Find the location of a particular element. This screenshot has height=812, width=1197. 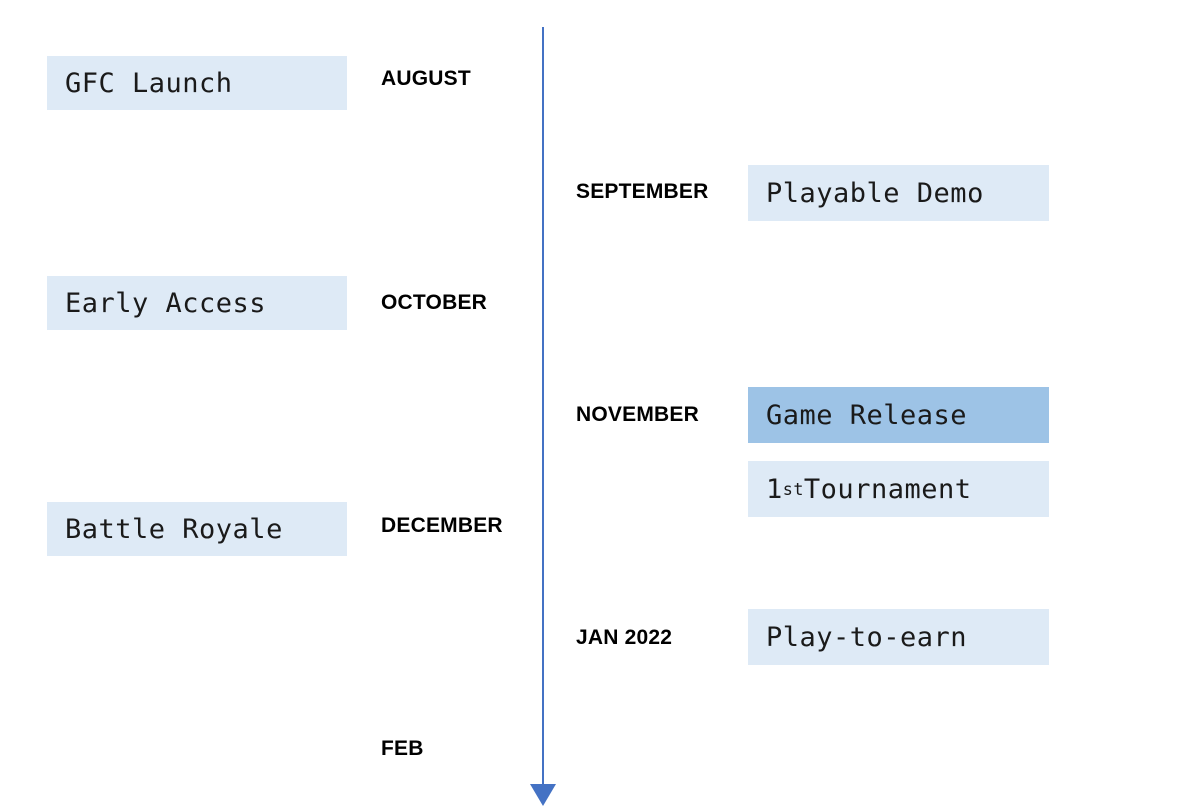

month-label-december: DECEMBER is located at coordinates (442, 525).